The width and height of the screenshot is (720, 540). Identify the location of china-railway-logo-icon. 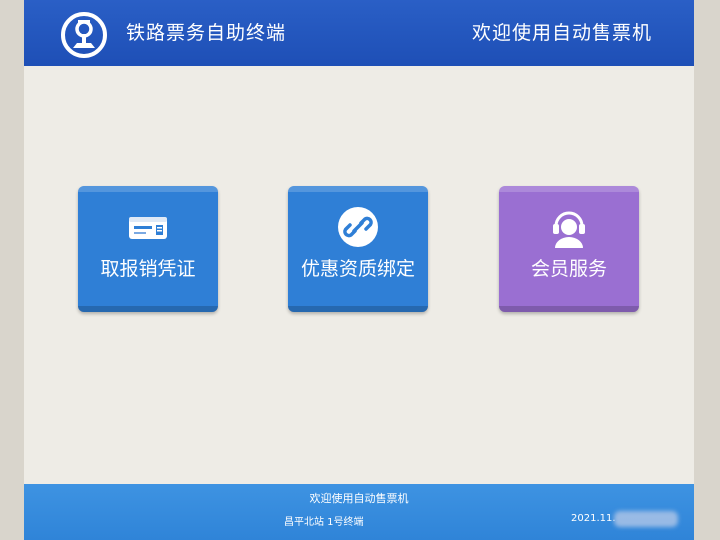
(84, 35).